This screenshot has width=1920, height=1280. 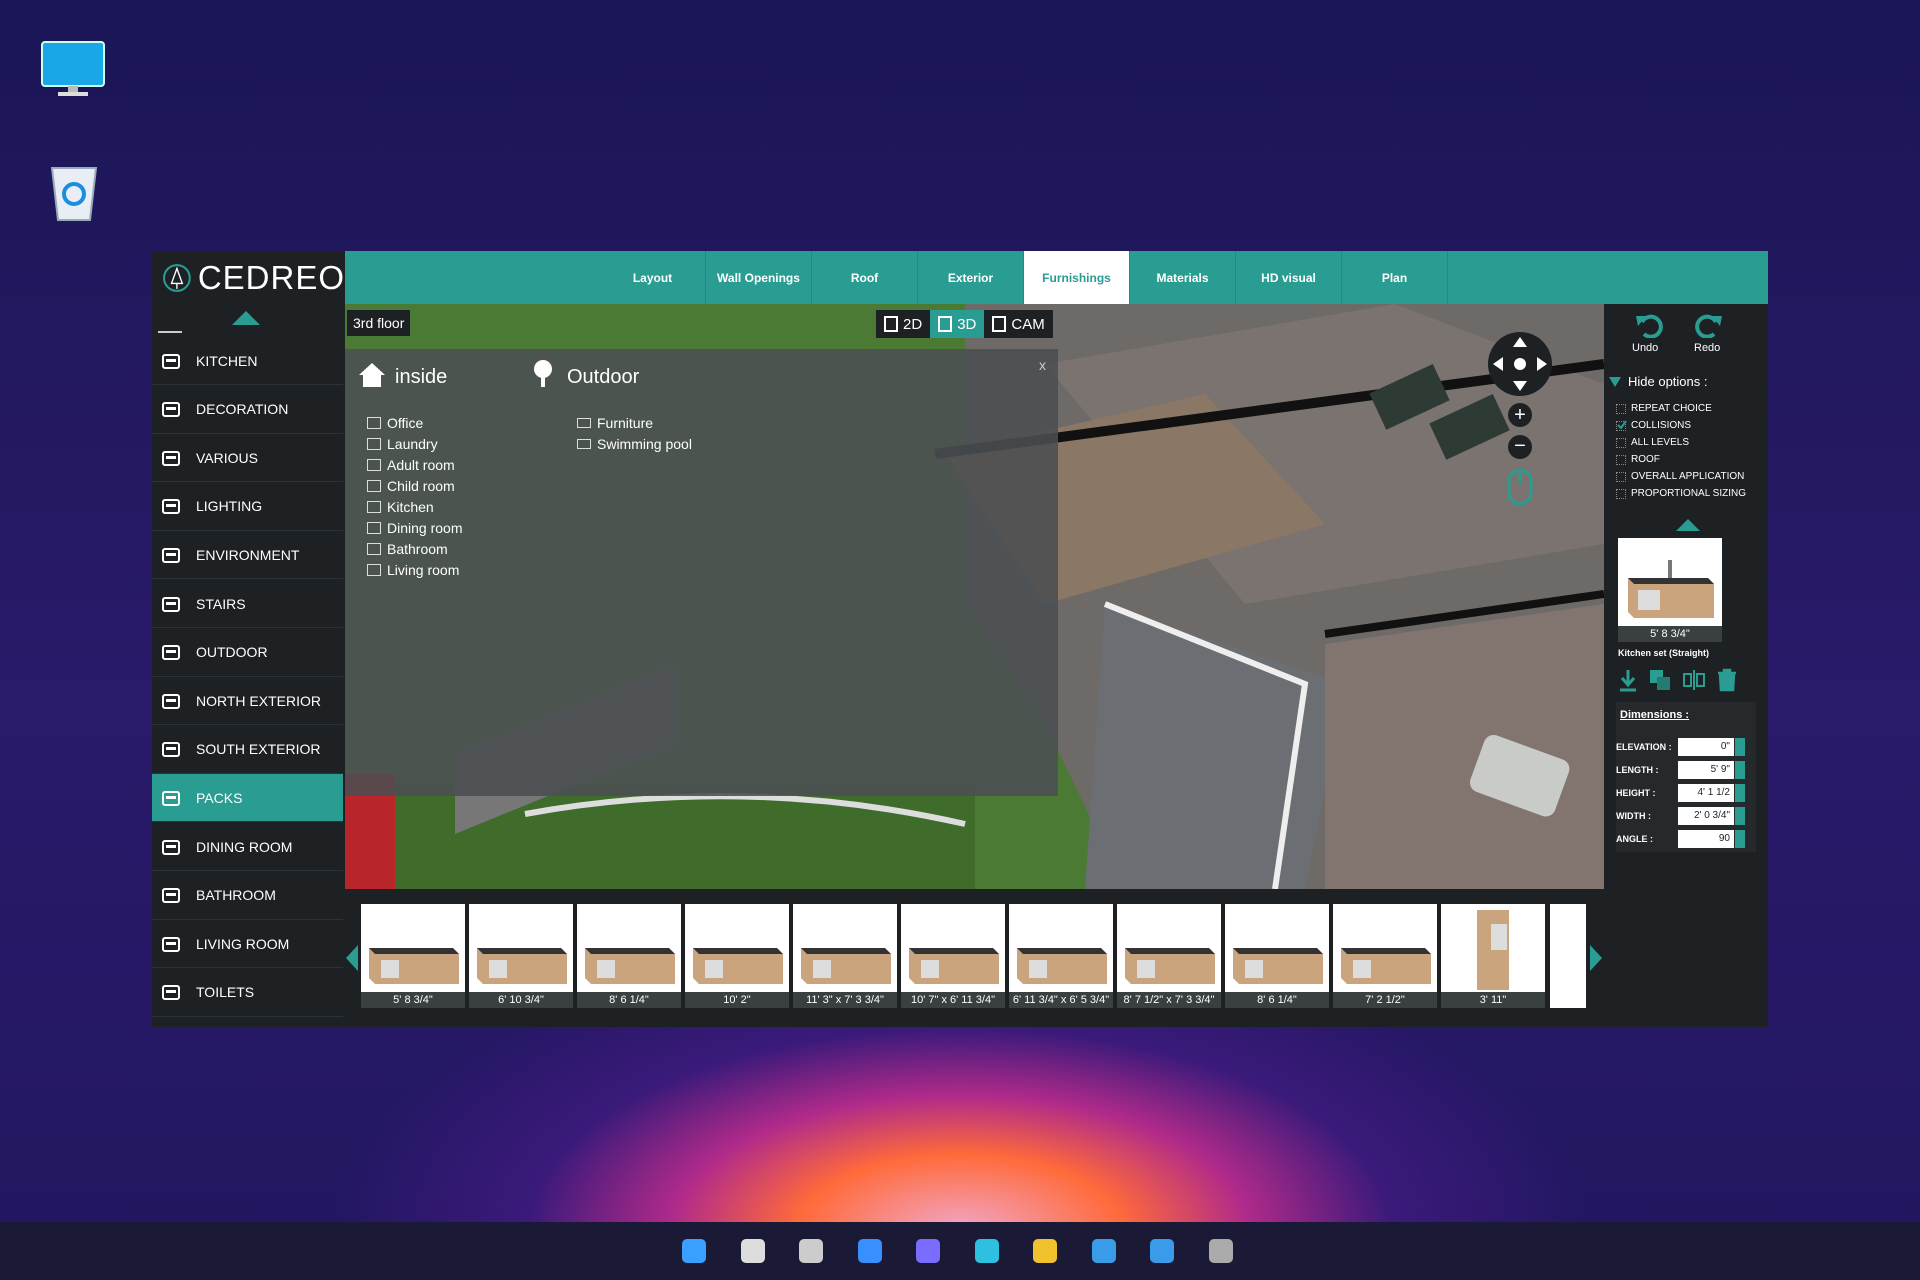 What do you see at coordinates (1061, 956) in the screenshot?
I see `catalog-thumbnail: 6' 11 3/4" x 6' 5 3/4"` at bounding box center [1061, 956].